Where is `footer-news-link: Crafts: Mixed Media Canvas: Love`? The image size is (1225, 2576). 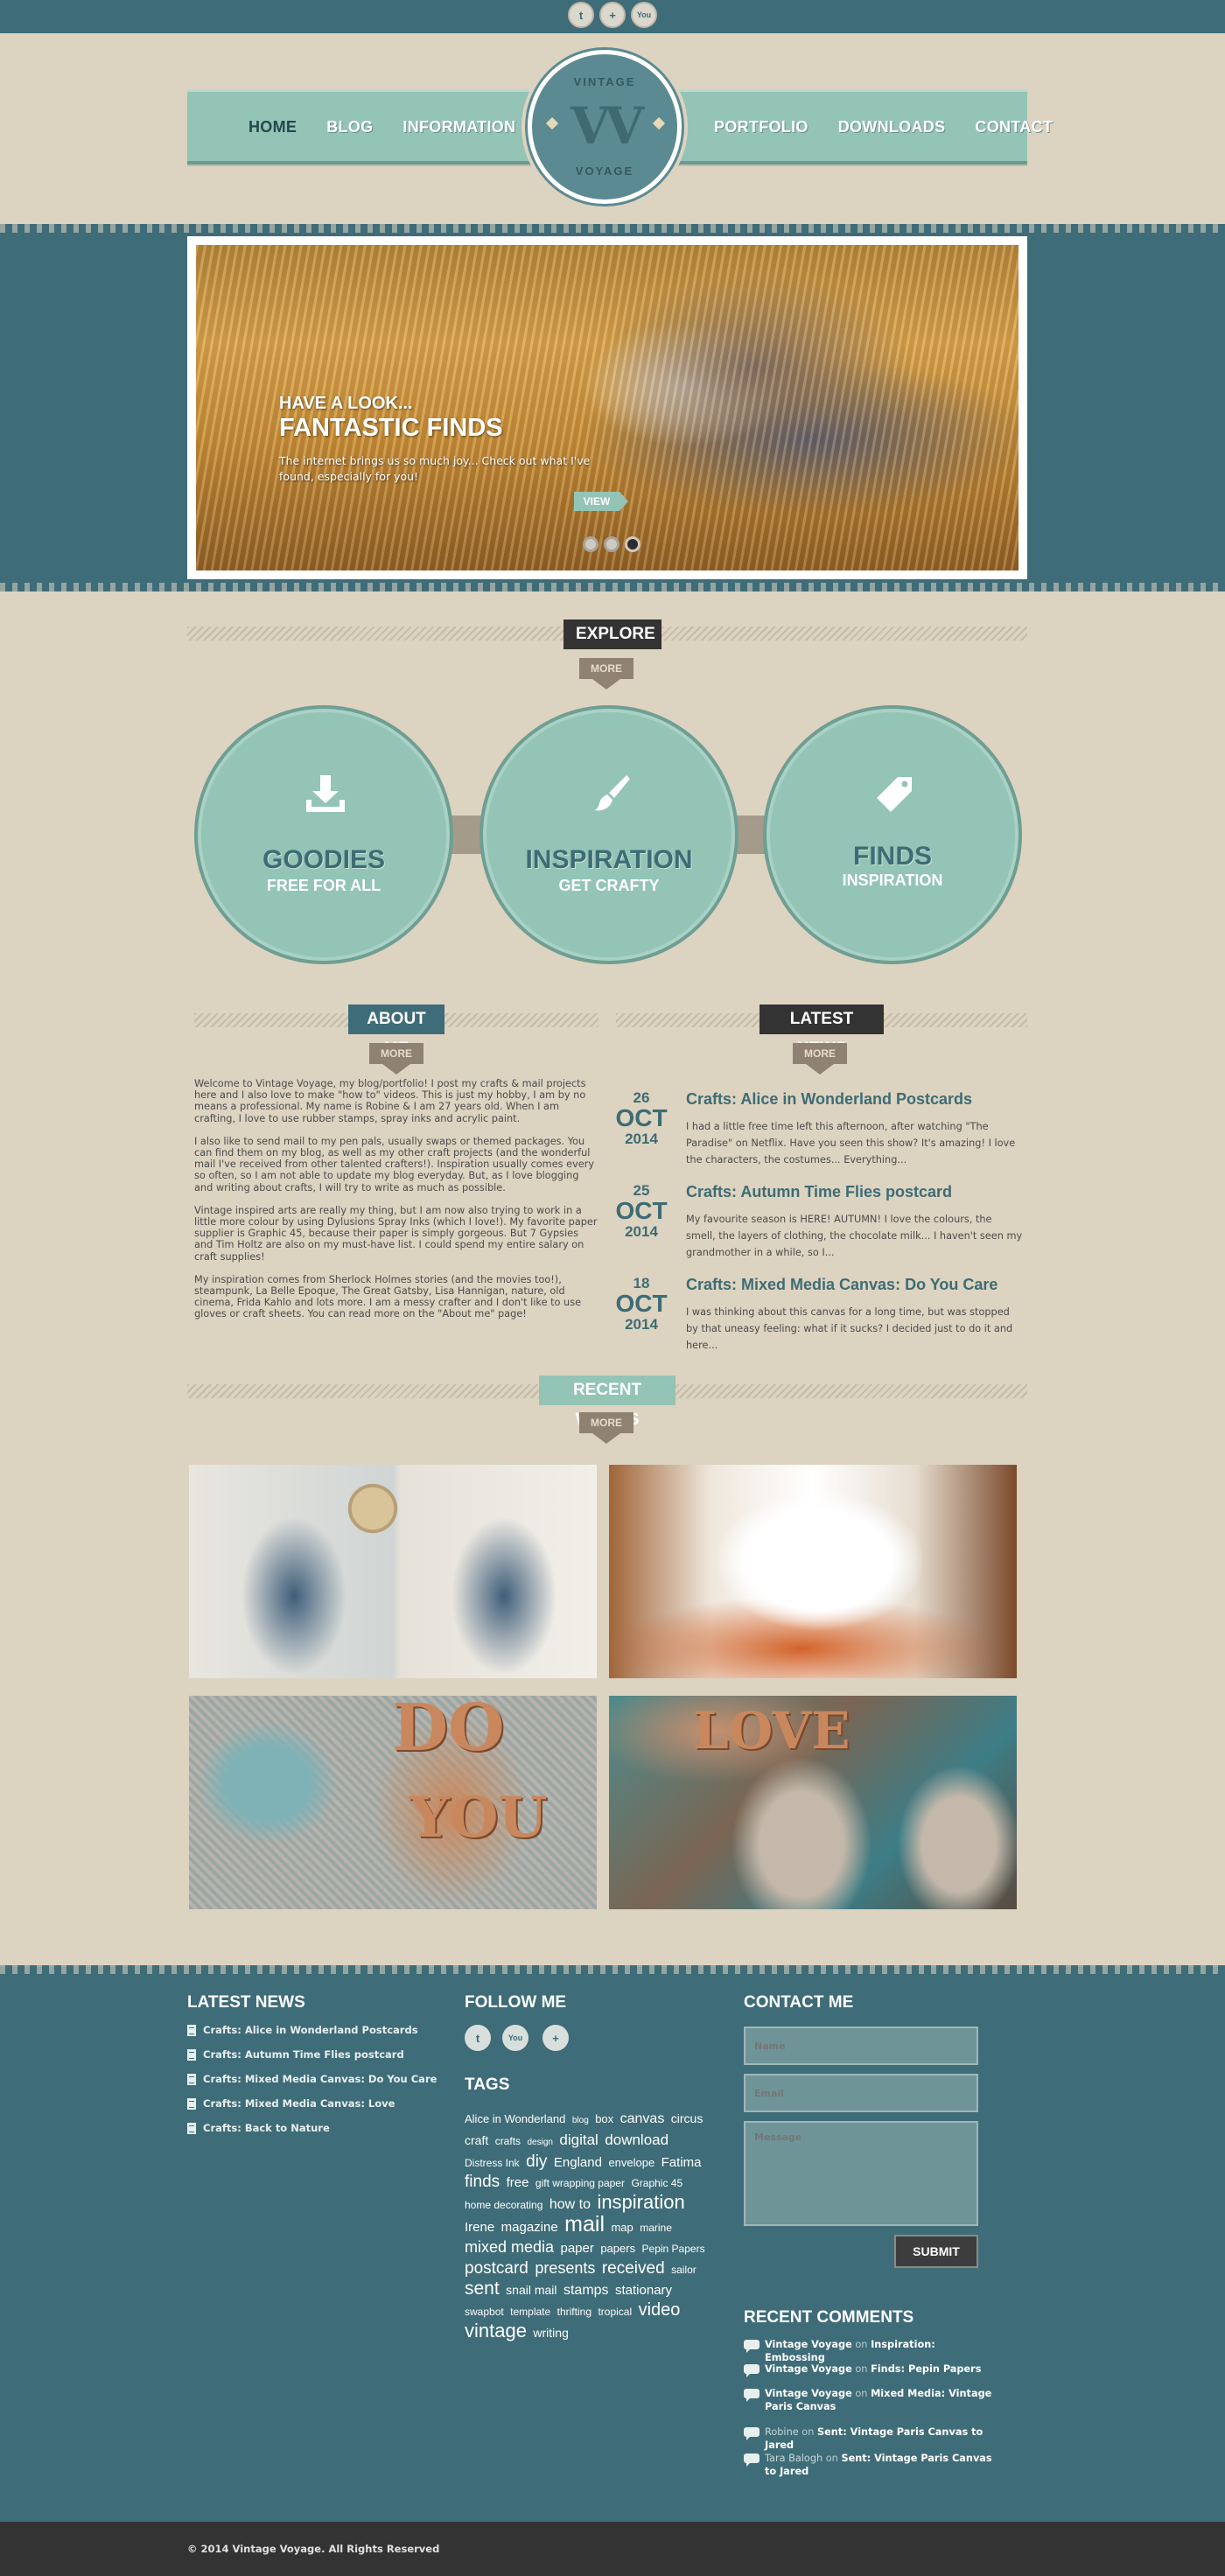 footer-news-link: Crafts: Mixed Media Canvas: Love is located at coordinates (312, 2108).